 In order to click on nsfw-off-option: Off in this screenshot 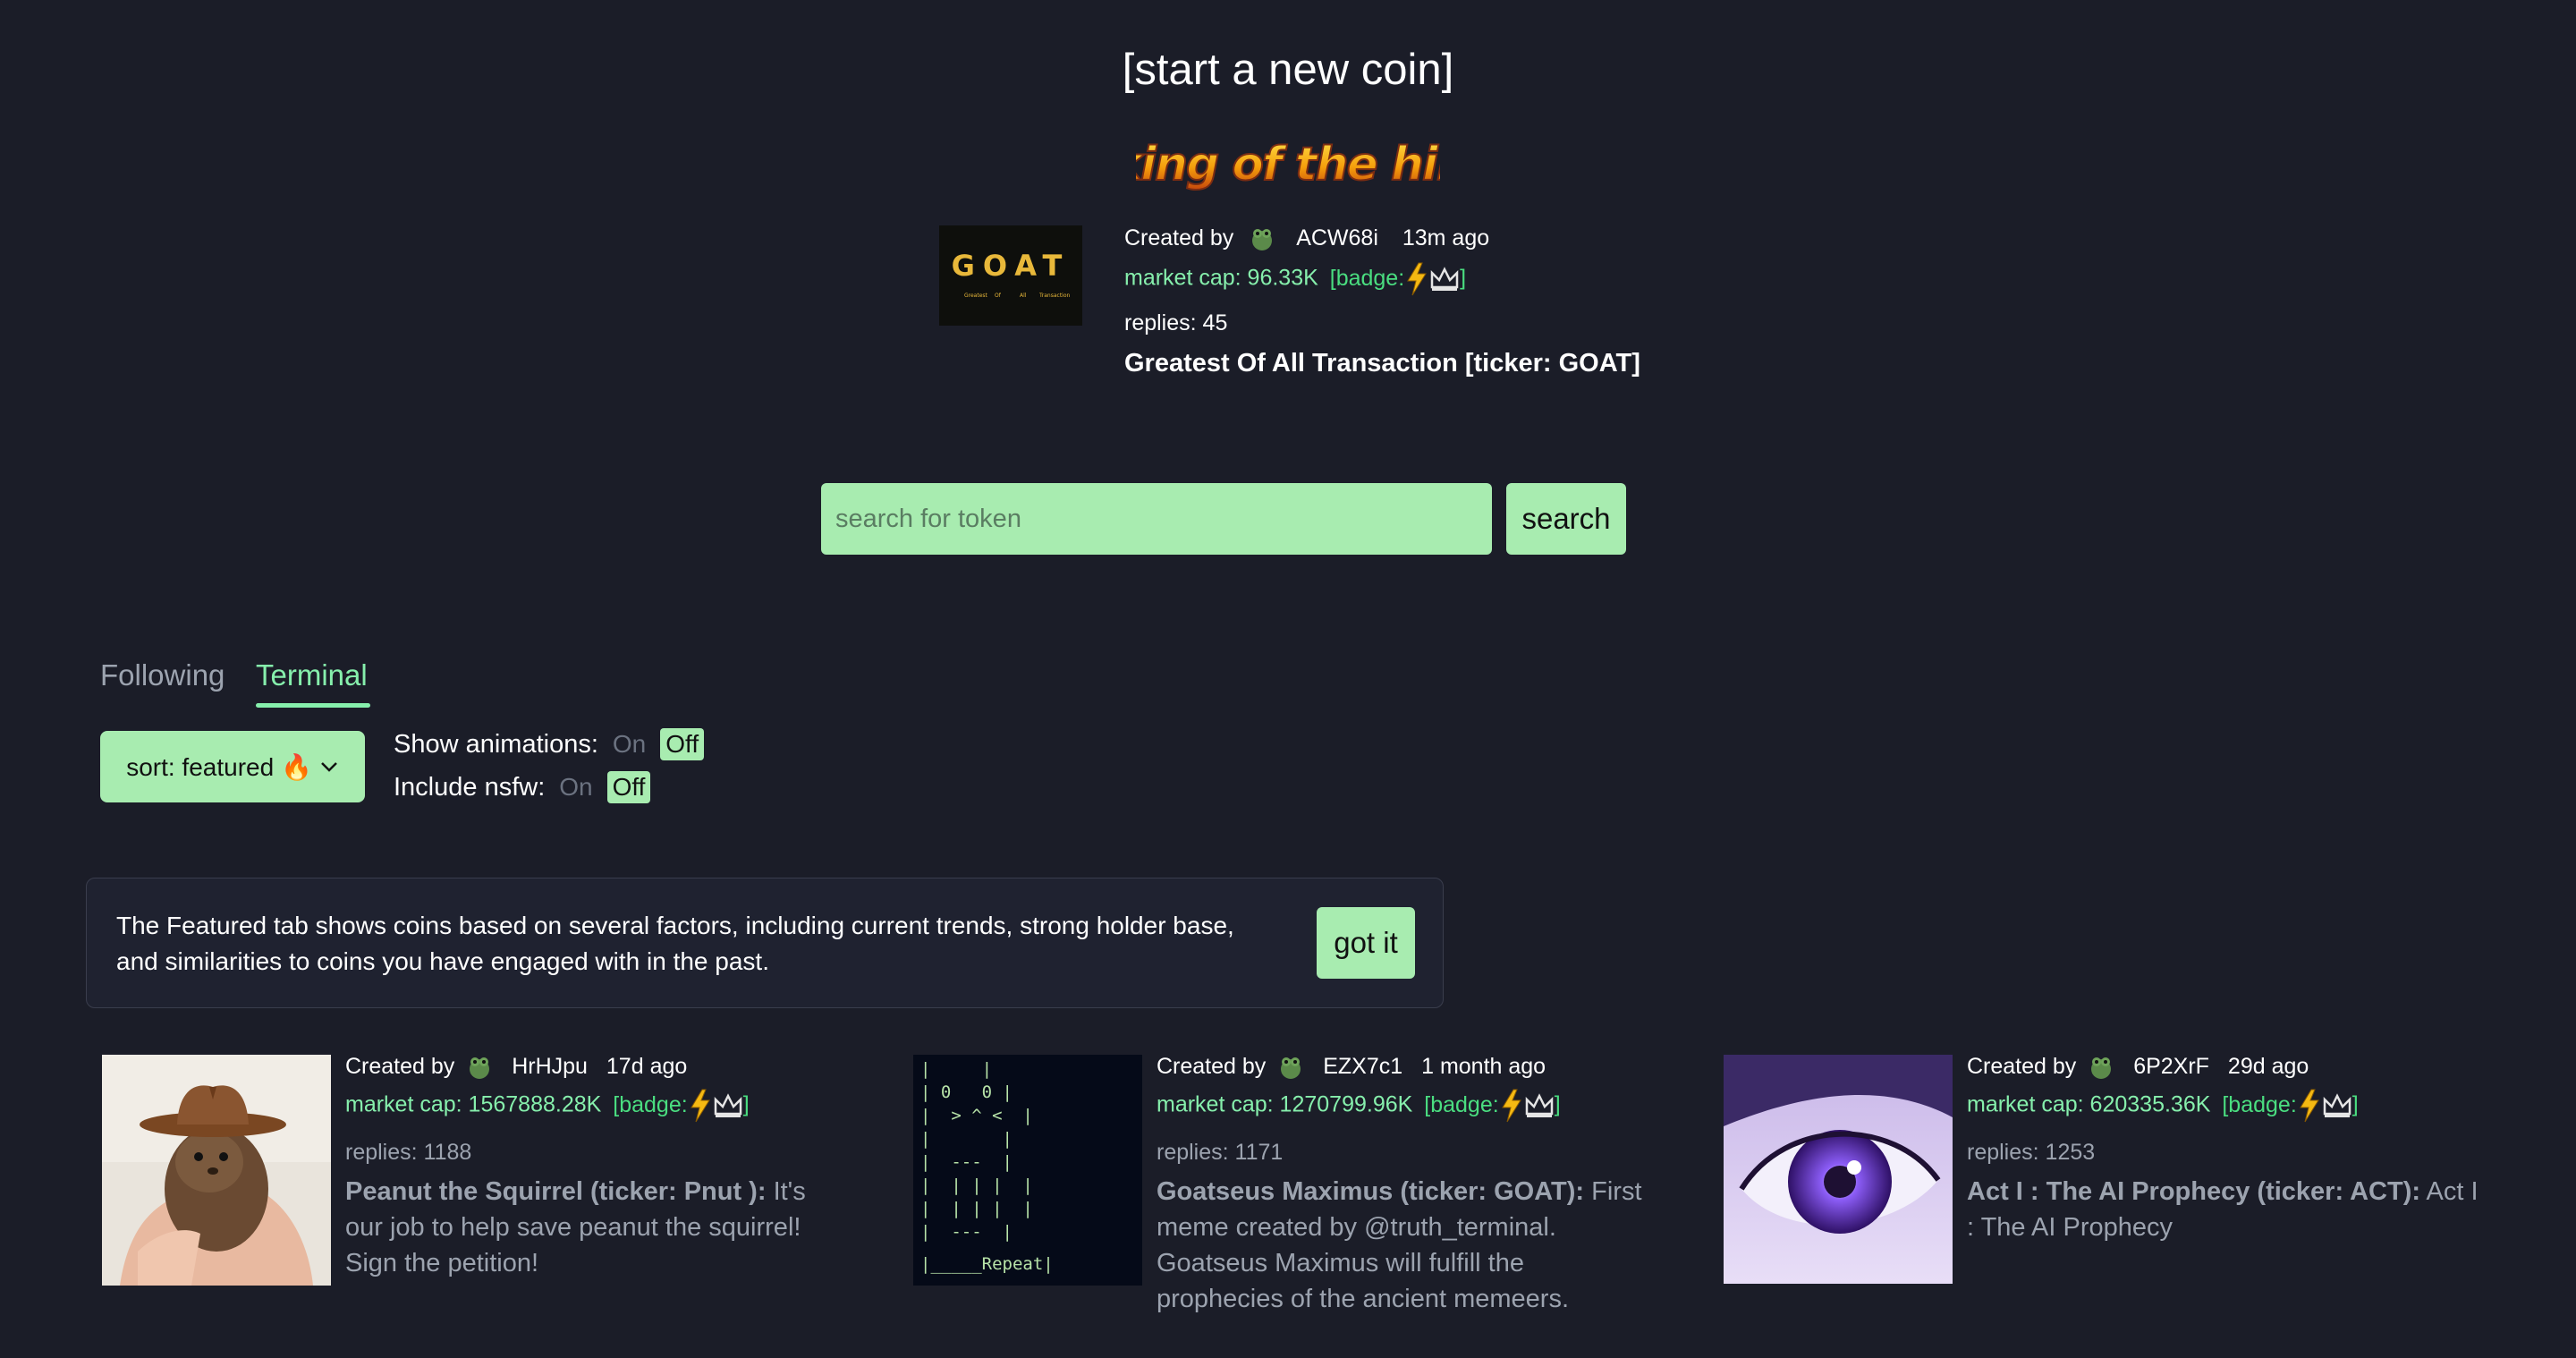, I will do `click(628, 787)`.